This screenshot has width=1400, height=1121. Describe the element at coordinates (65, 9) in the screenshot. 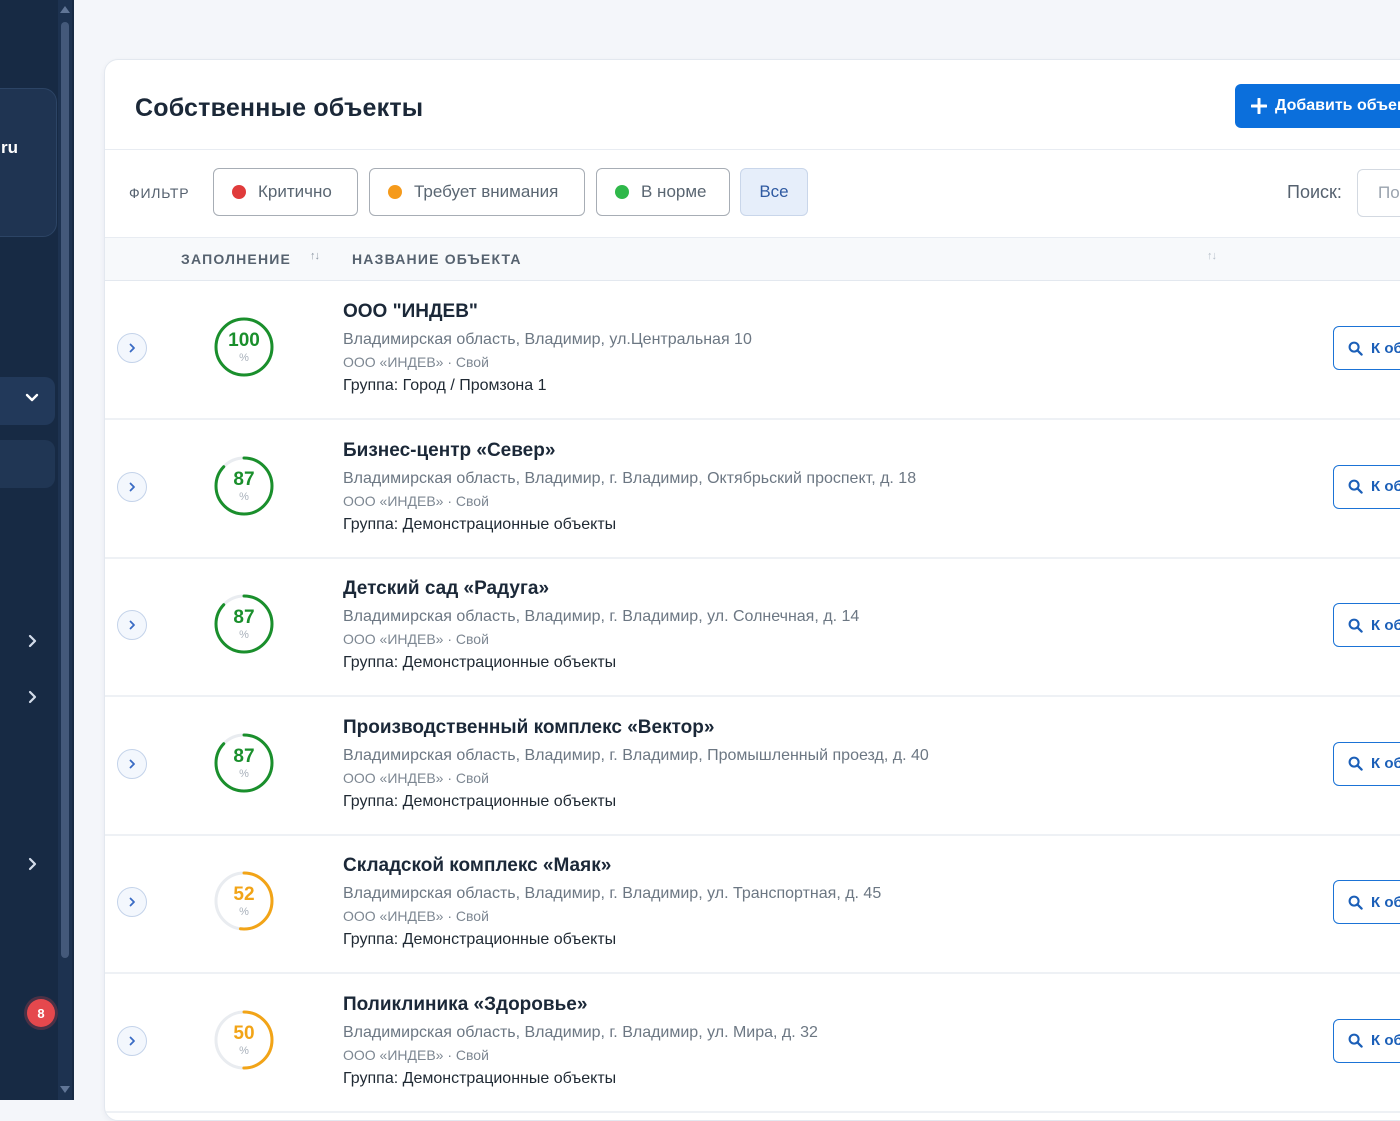

I see `scroll-up-arrow-icon` at that location.